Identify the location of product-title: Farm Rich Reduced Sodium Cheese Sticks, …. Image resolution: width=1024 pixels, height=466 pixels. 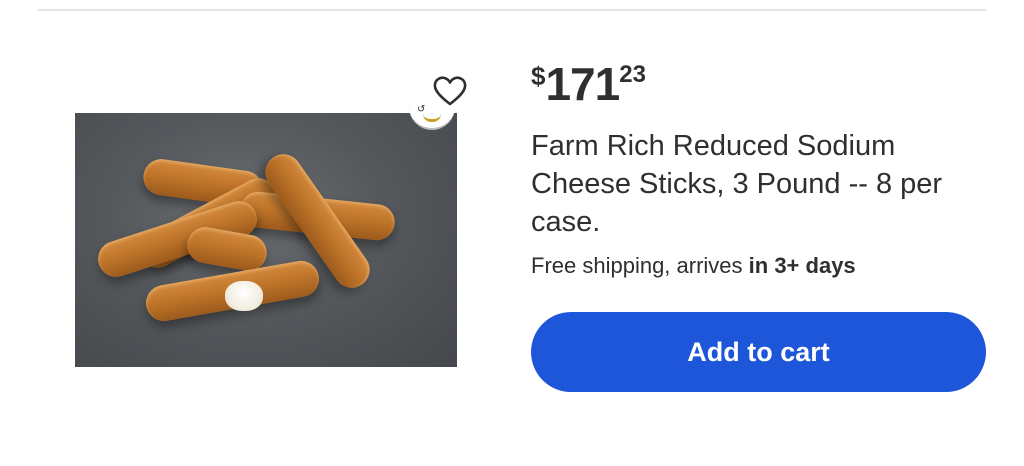
(756, 184).